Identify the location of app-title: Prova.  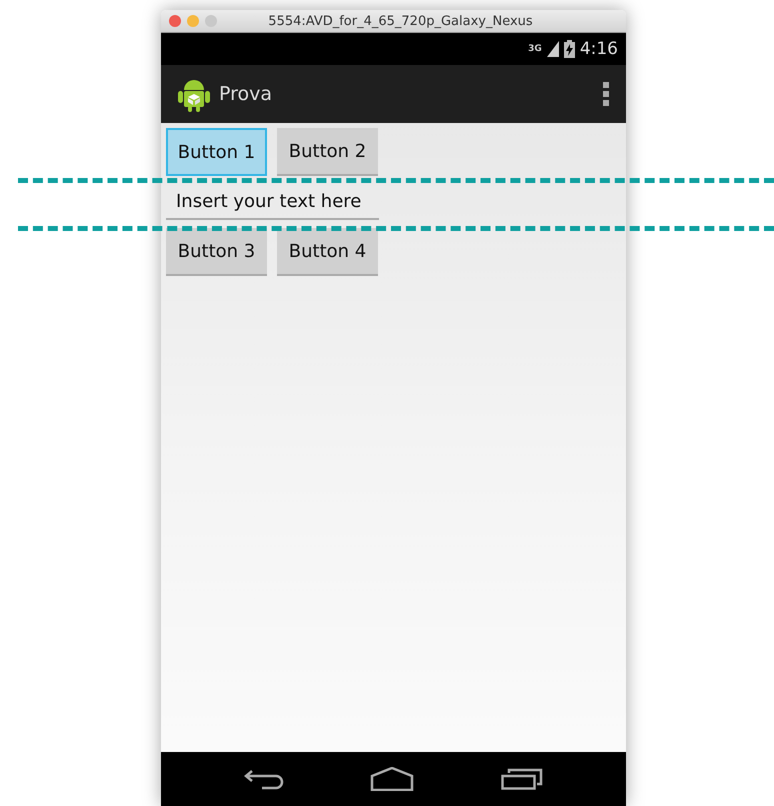
(246, 94).